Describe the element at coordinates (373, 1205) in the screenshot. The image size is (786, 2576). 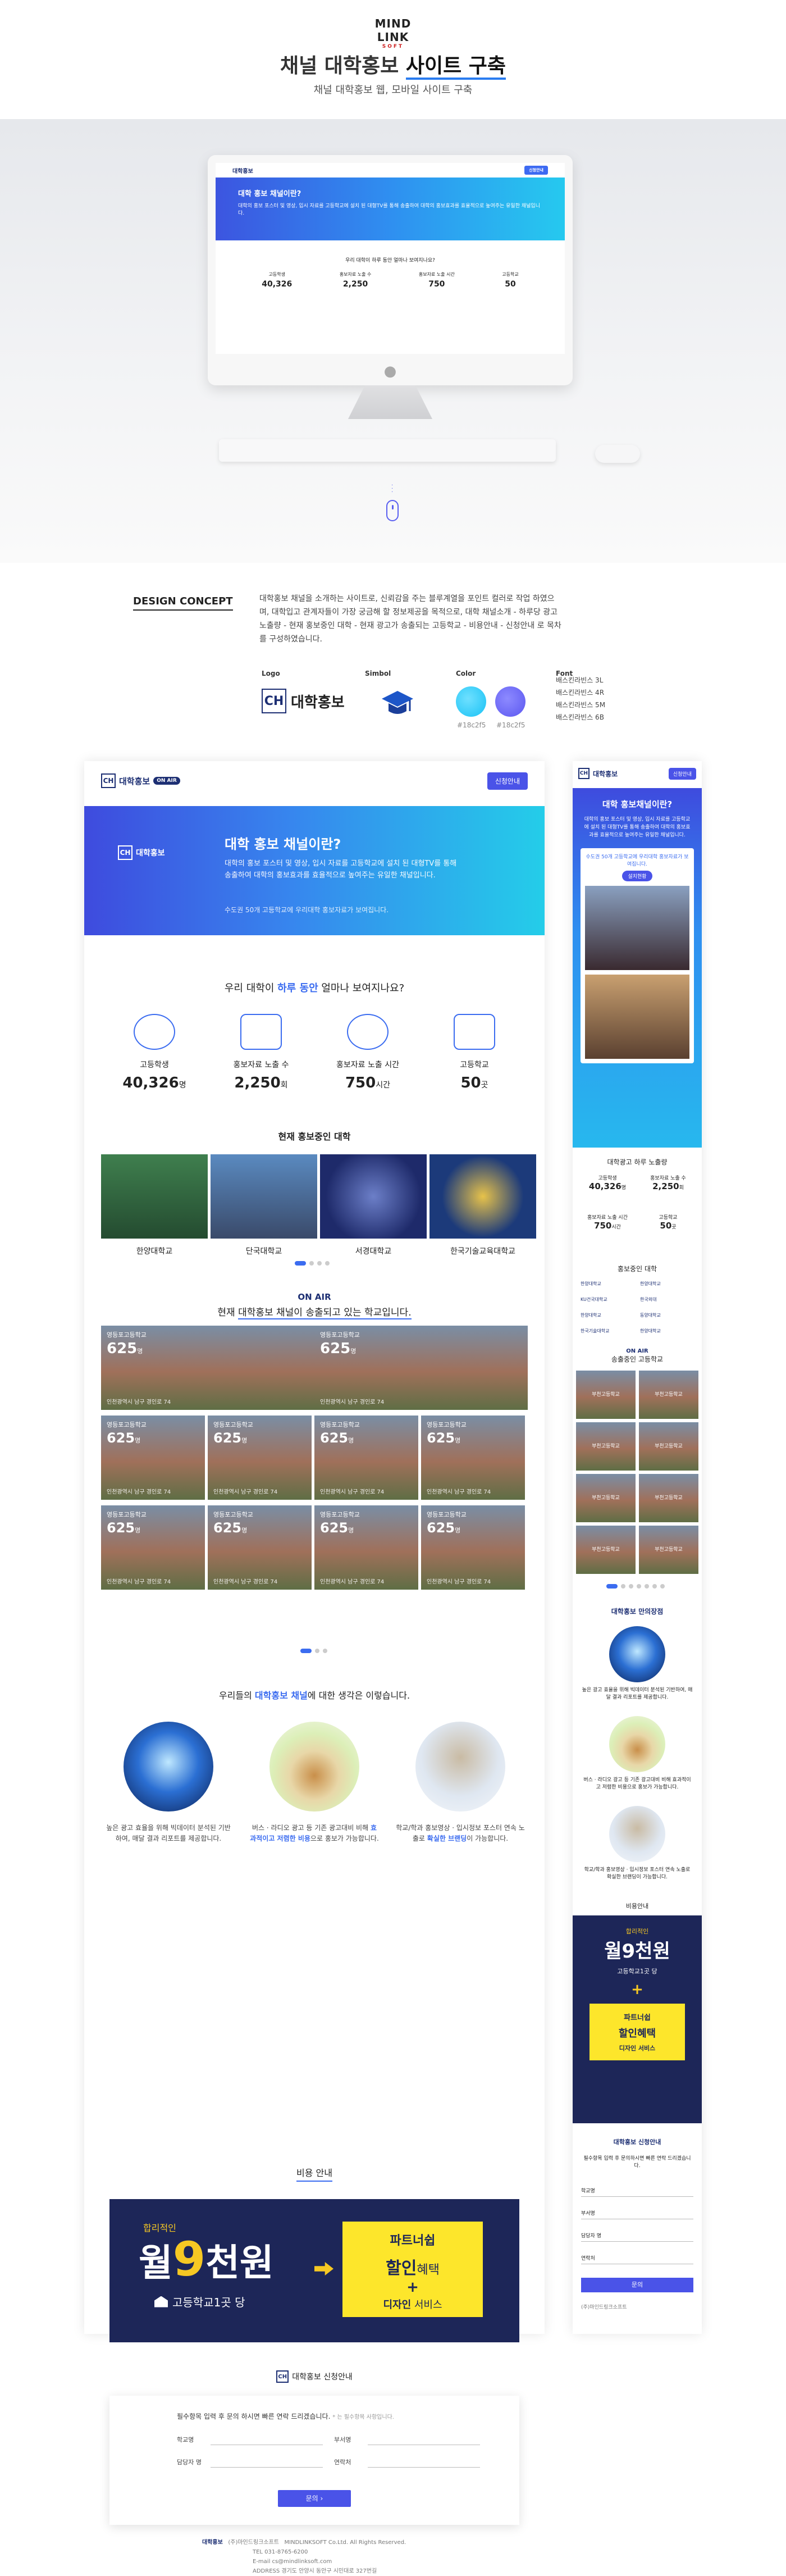
I see `univ-card: 서경대학교` at that location.